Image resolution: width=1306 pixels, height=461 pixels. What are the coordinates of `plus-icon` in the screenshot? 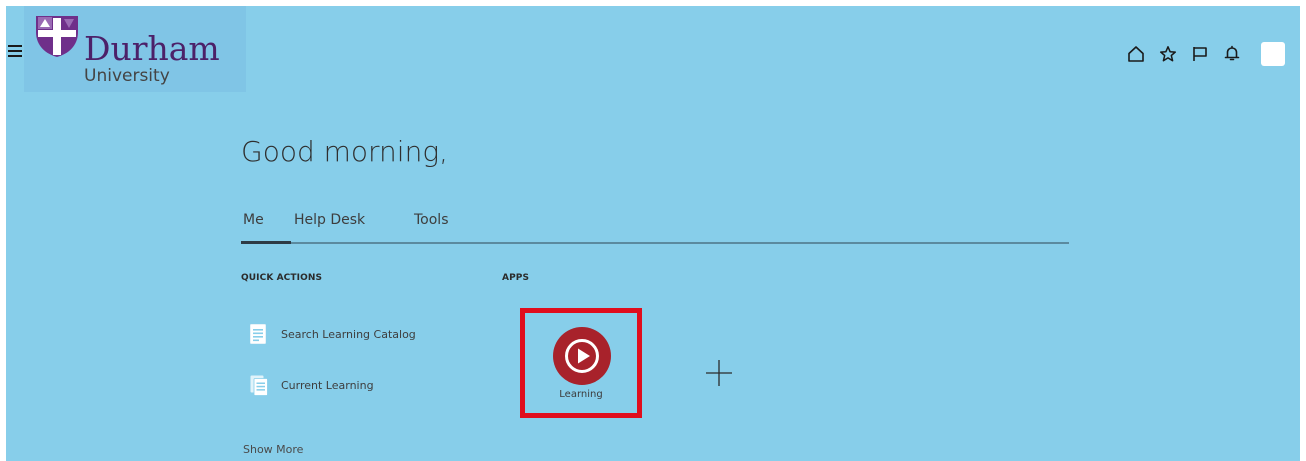 It's located at (719, 373).